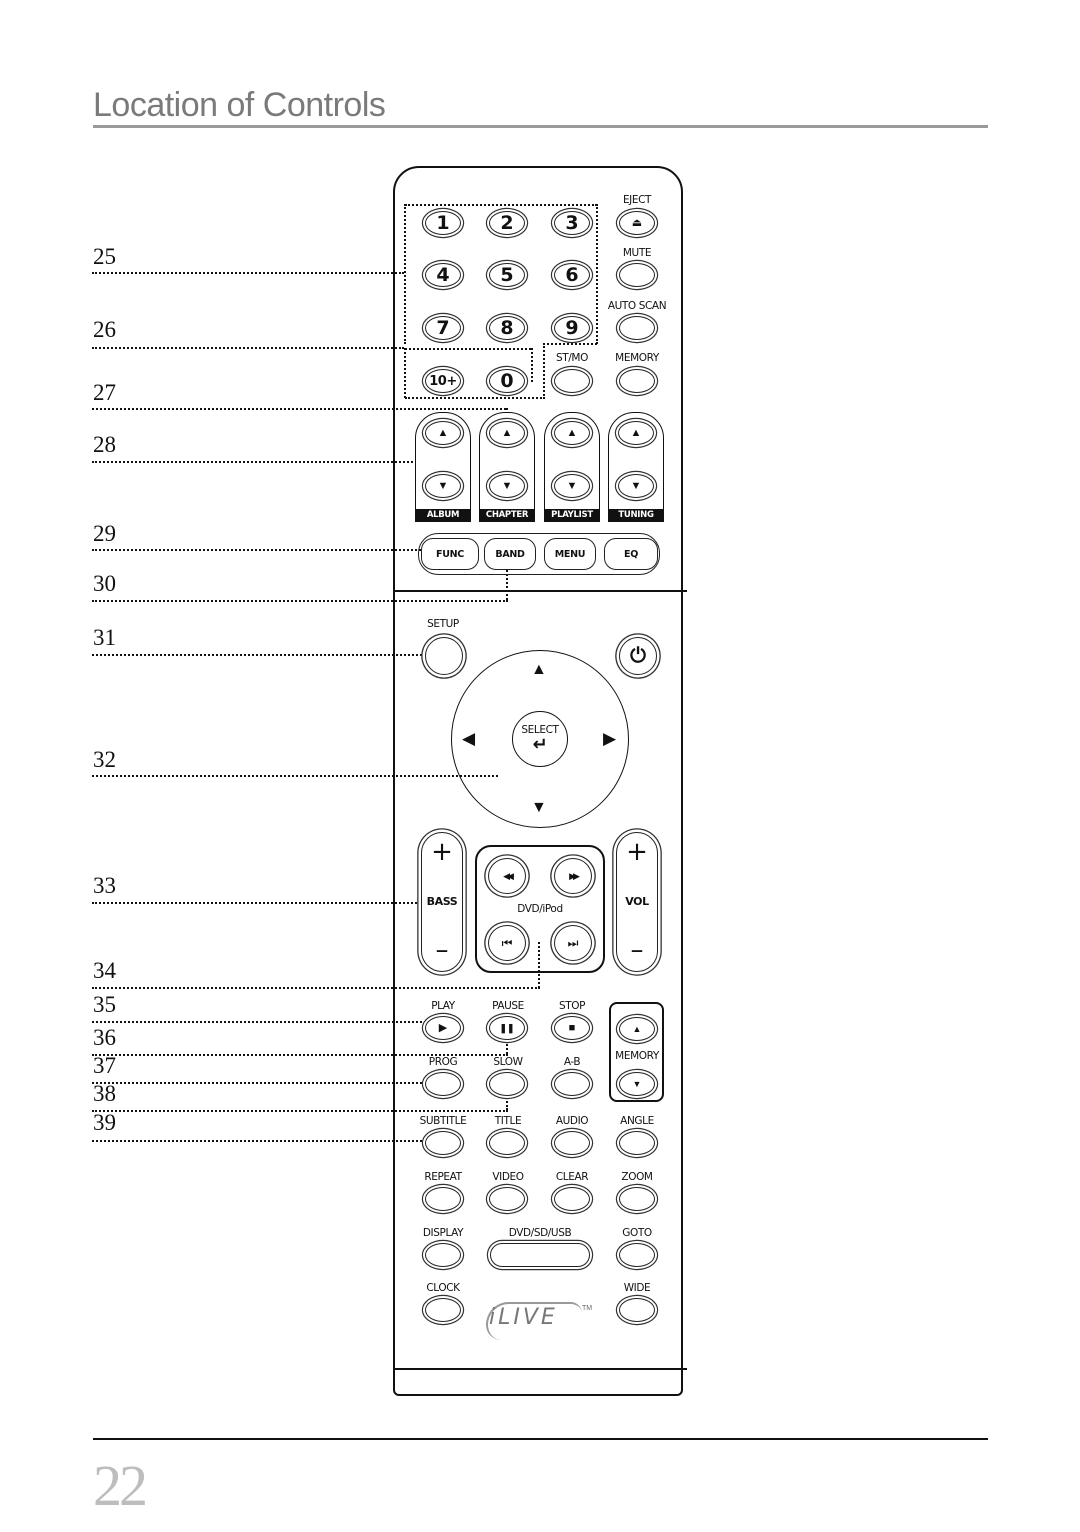  I want to click on bass-minus-button: –, so click(442, 950).